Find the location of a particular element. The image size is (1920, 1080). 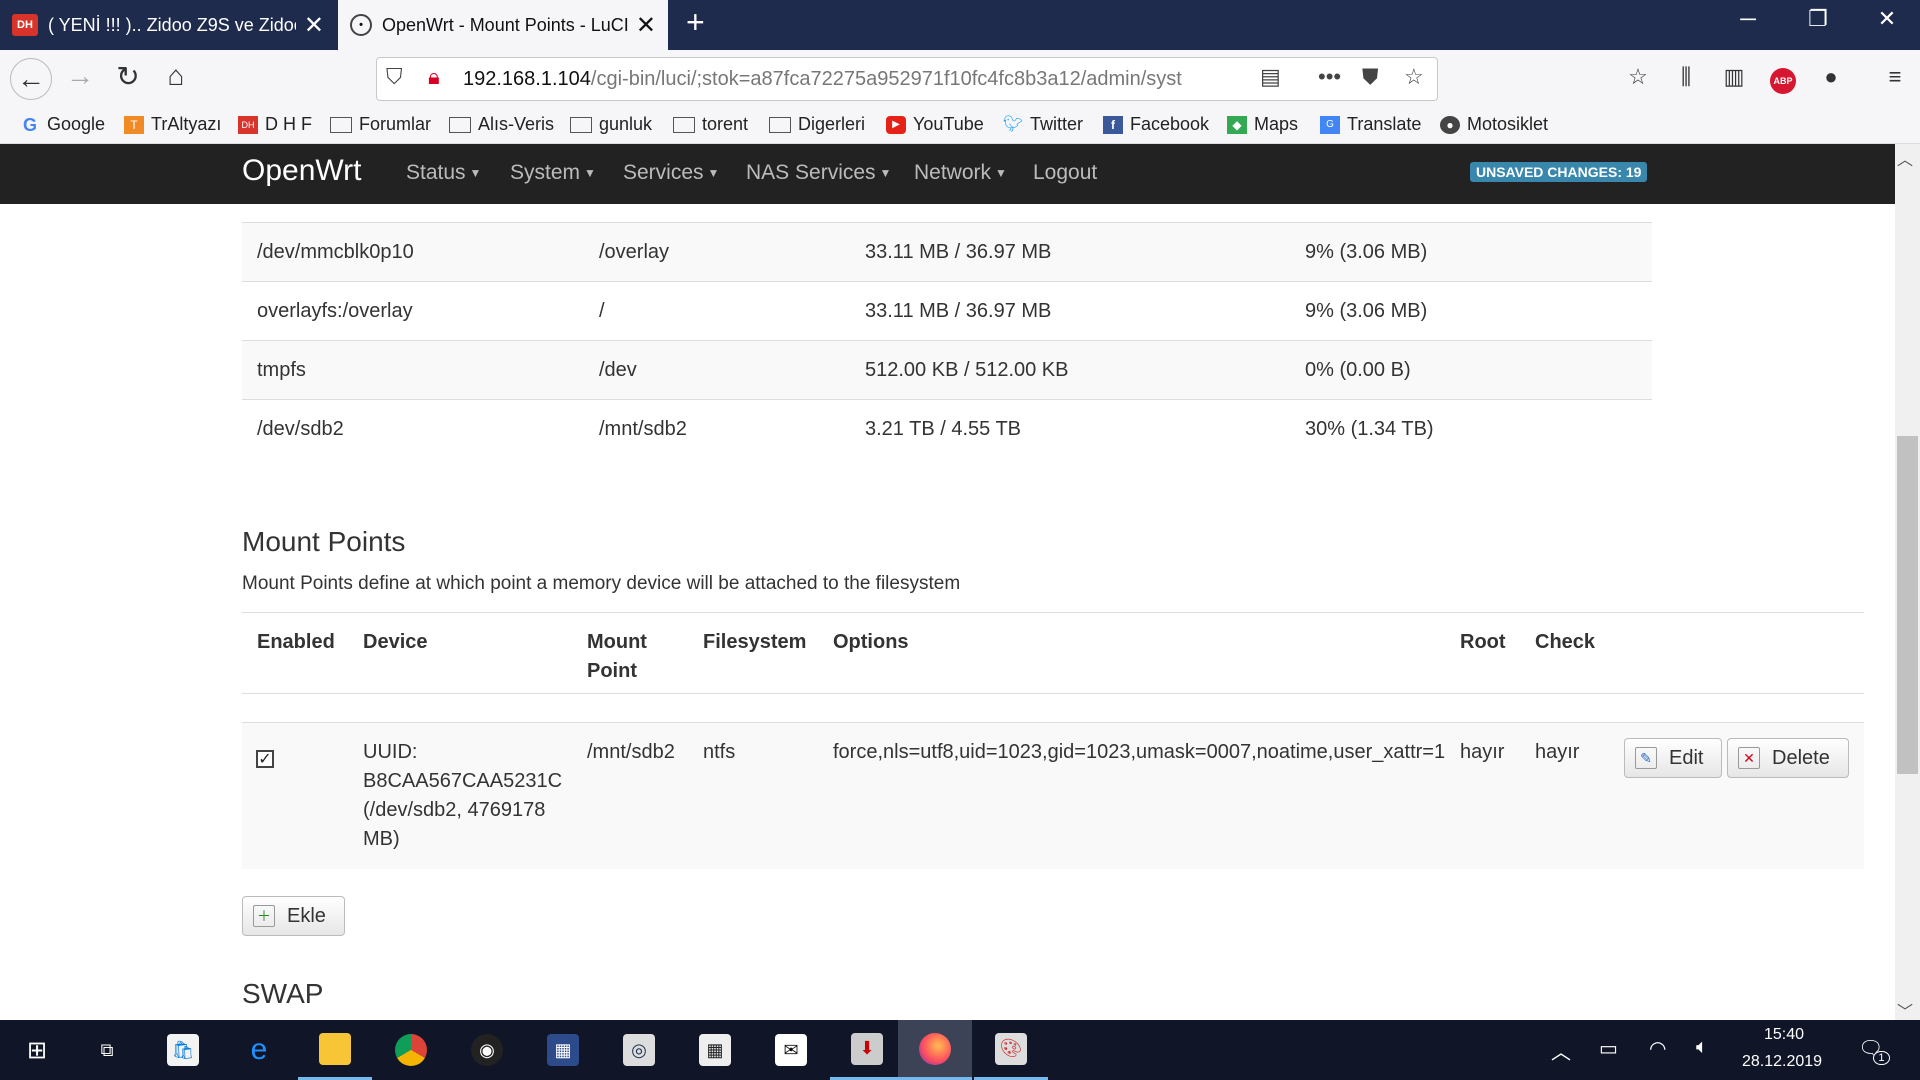

edge-icon: e is located at coordinates (259, 1049).